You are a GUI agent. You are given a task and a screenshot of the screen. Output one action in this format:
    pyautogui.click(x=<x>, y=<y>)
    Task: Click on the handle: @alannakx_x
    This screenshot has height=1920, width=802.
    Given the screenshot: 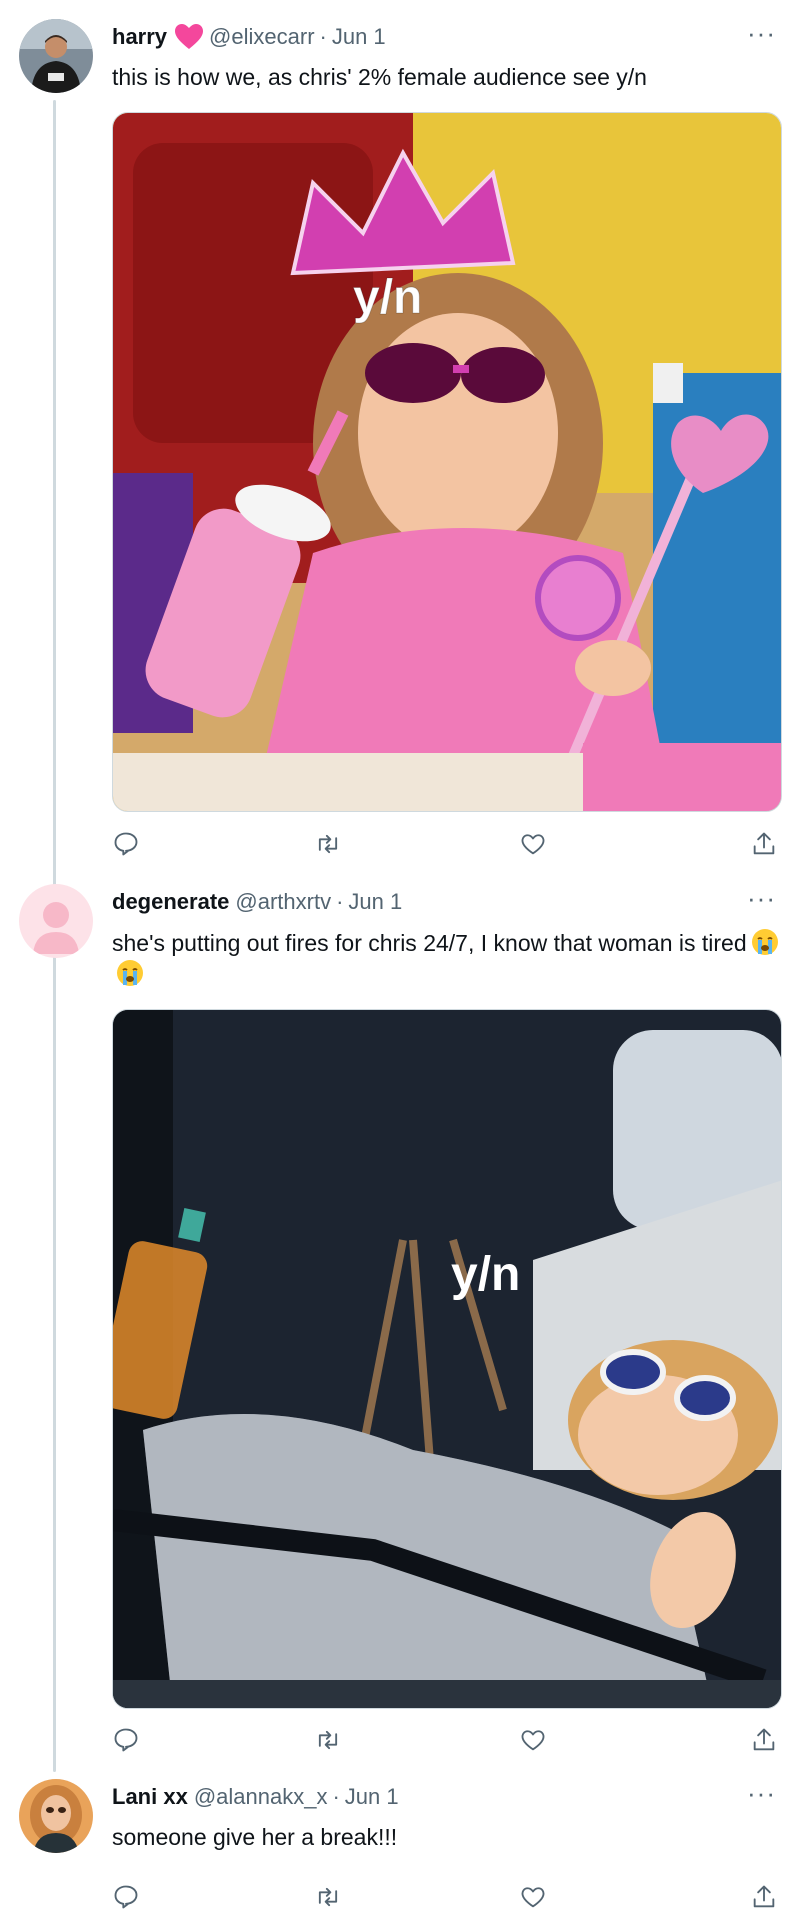 What is the action you would take?
    pyautogui.click(x=261, y=1797)
    